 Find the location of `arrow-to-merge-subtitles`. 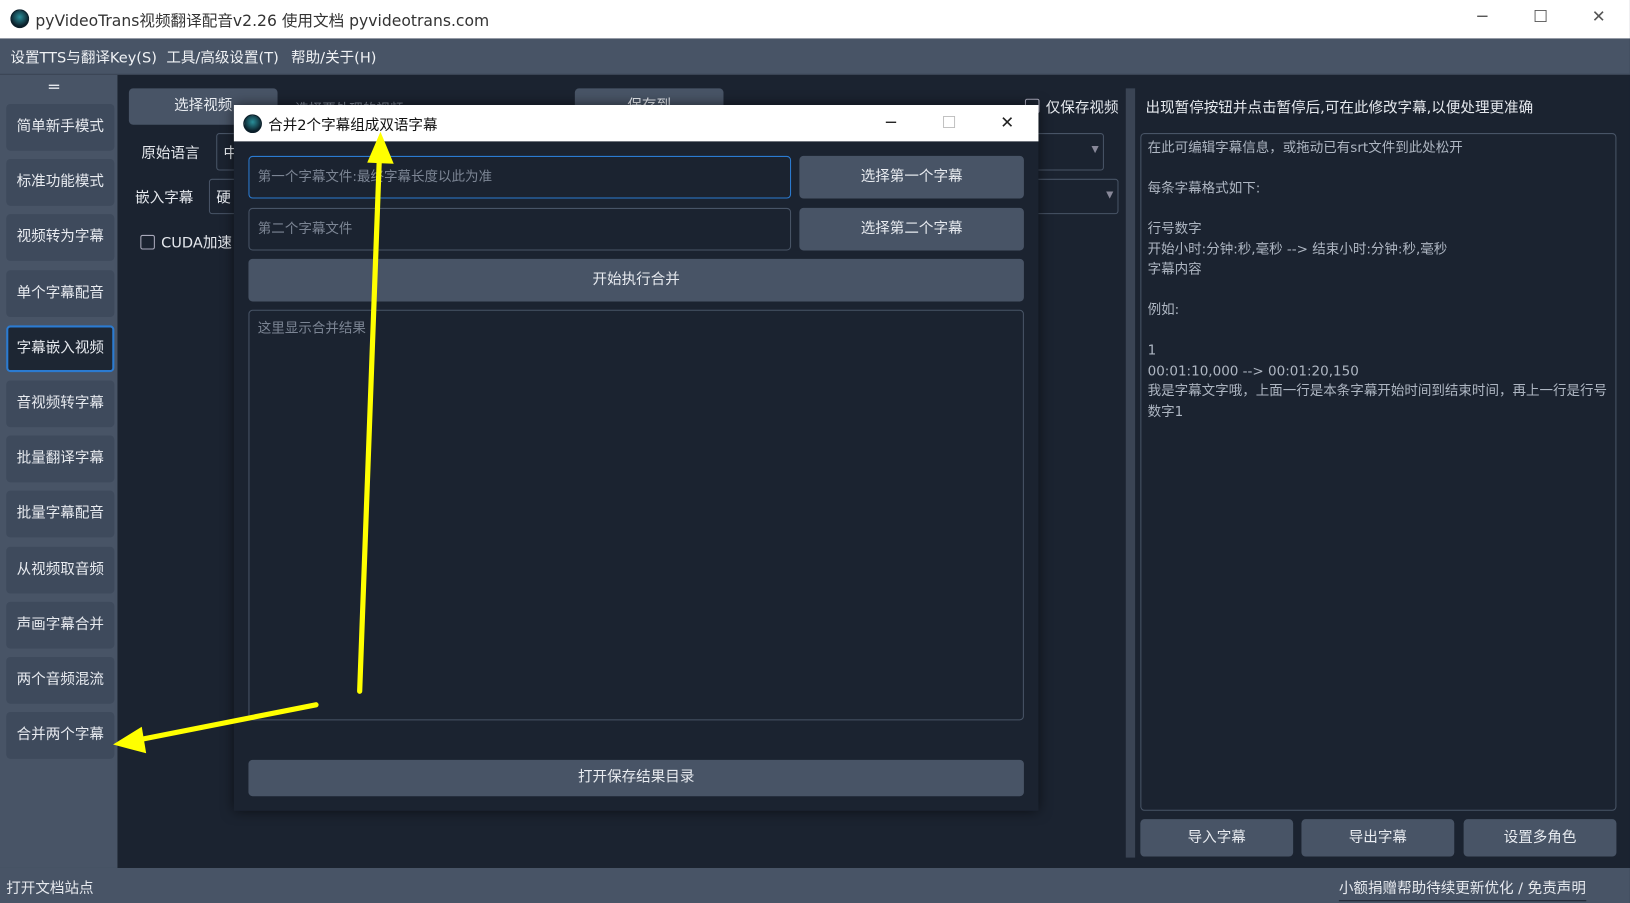

arrow-to-merge-subtitles is located at coordinates (226, 722).